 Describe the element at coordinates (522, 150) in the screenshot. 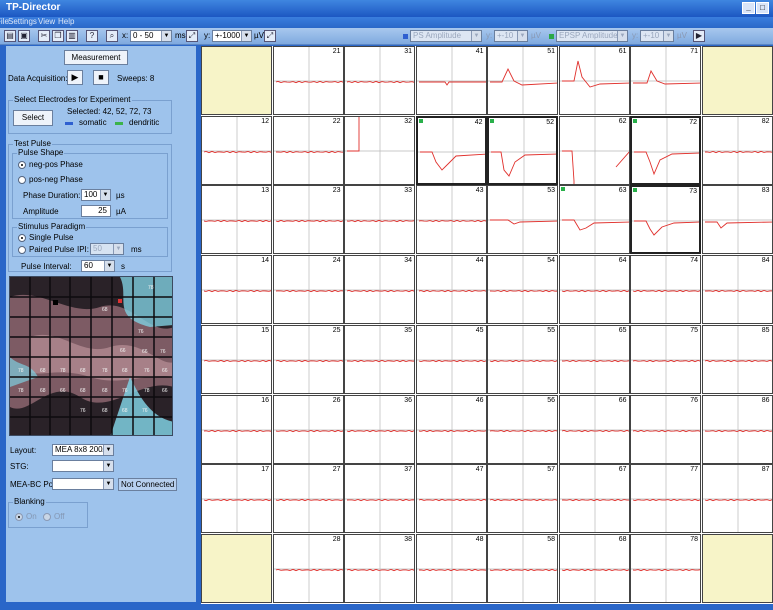

I see `electrode-cell: 52` at that location.